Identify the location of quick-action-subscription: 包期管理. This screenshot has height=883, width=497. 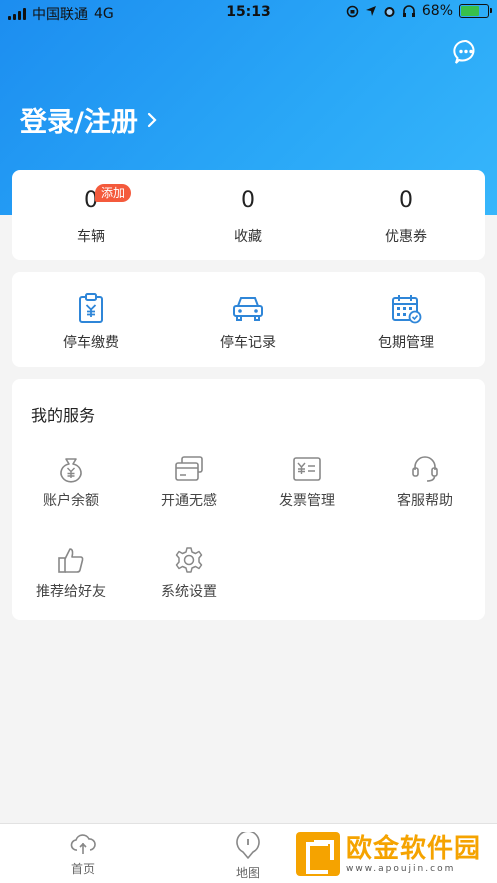
(406, 322).